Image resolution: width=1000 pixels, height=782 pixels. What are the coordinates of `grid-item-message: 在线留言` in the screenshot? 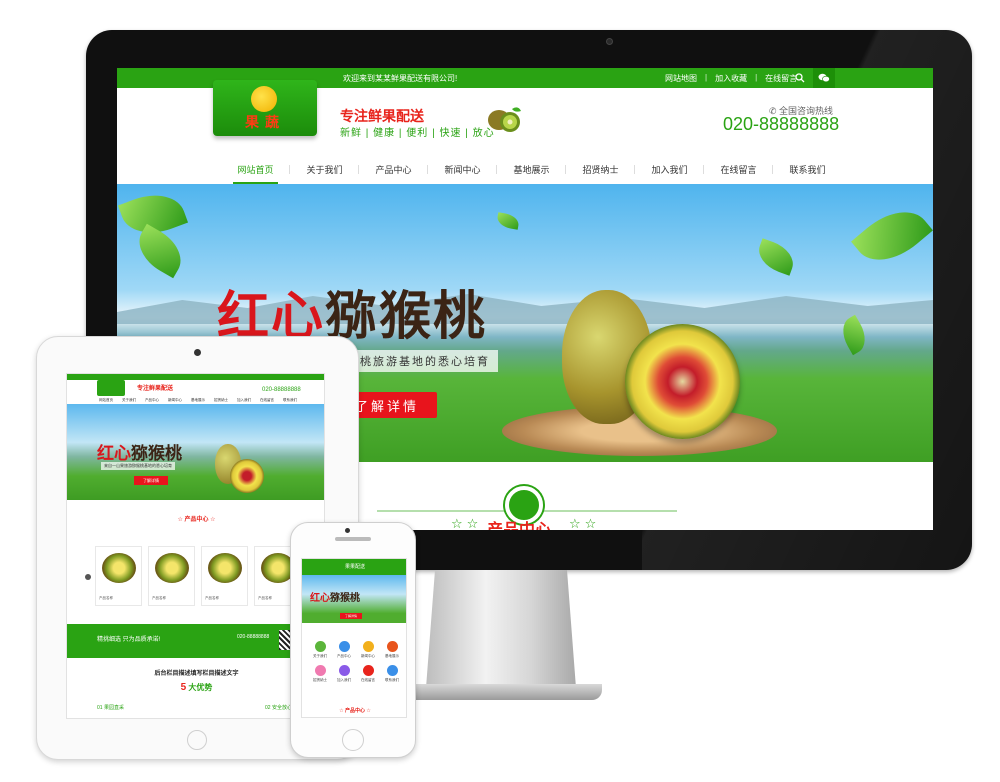 It's located at (368, 674).